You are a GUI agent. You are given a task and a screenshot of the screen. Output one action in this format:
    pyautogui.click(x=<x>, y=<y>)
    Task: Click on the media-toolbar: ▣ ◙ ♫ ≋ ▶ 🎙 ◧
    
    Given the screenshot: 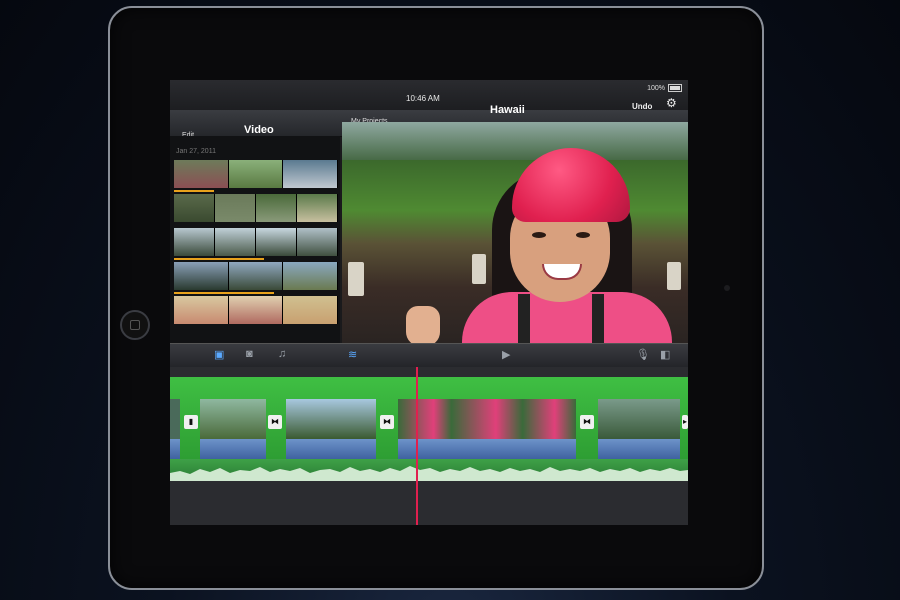 What is the action you would take?
    pyautogui.click(x=429, y=355)
    